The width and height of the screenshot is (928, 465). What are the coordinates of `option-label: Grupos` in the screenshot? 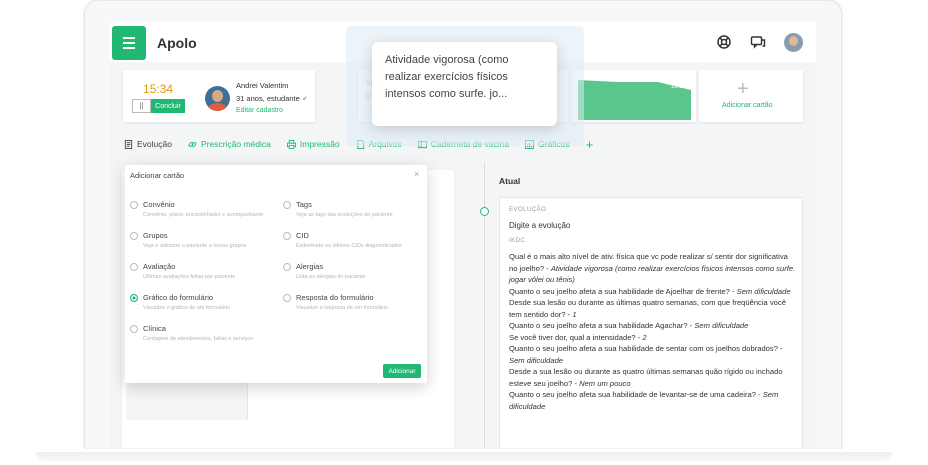 It's located at (155, 235).